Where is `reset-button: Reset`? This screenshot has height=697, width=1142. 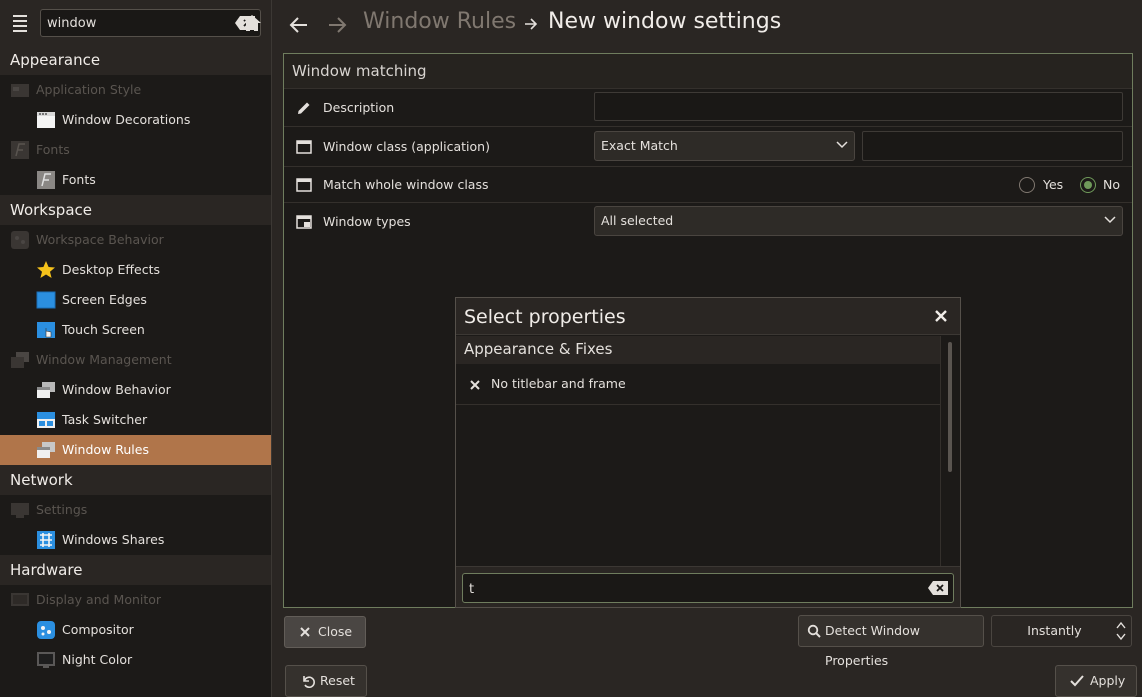
reset-button: Reset is located at coordinates (326, 681).